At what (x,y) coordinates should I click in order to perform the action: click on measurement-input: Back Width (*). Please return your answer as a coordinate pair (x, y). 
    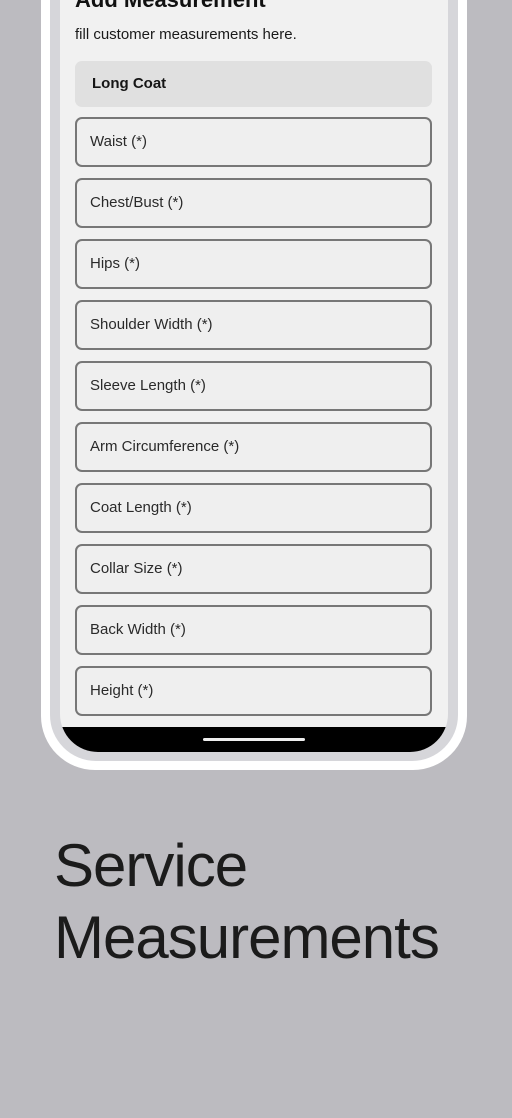
    Looking at the image, I should click on (253, 630).